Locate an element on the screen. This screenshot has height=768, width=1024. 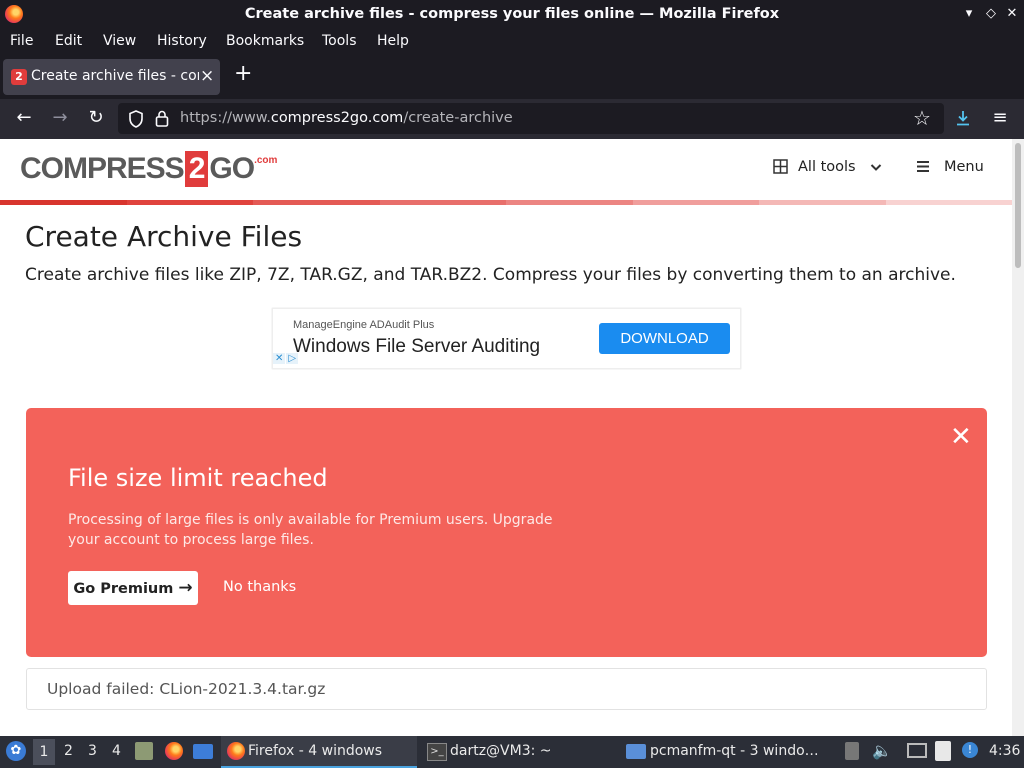
volume-icon: 🔈 is located at coordinates (882, 750).